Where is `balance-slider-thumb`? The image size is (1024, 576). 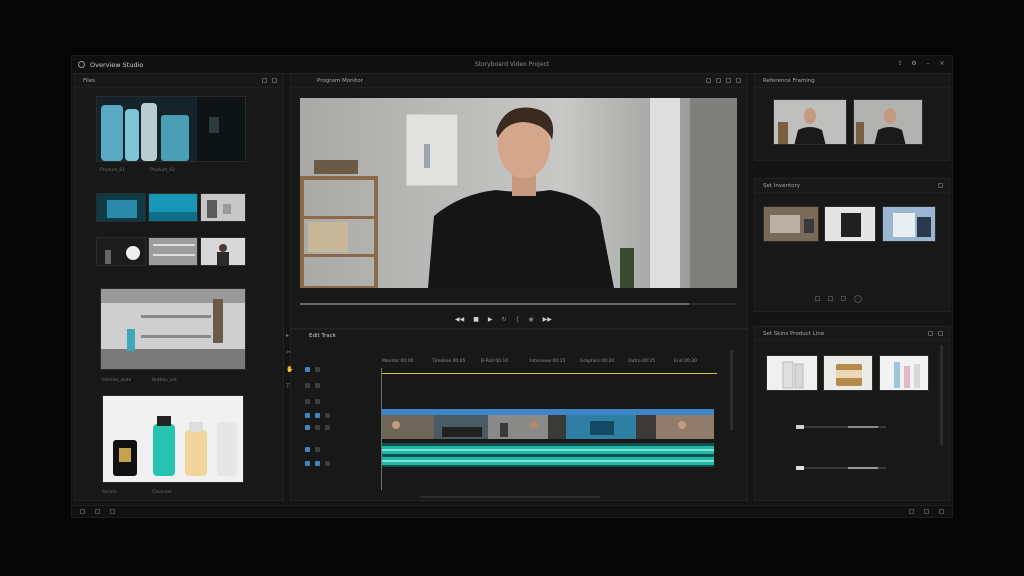 balance-slider-thumb is located at coordinates (800, 468).